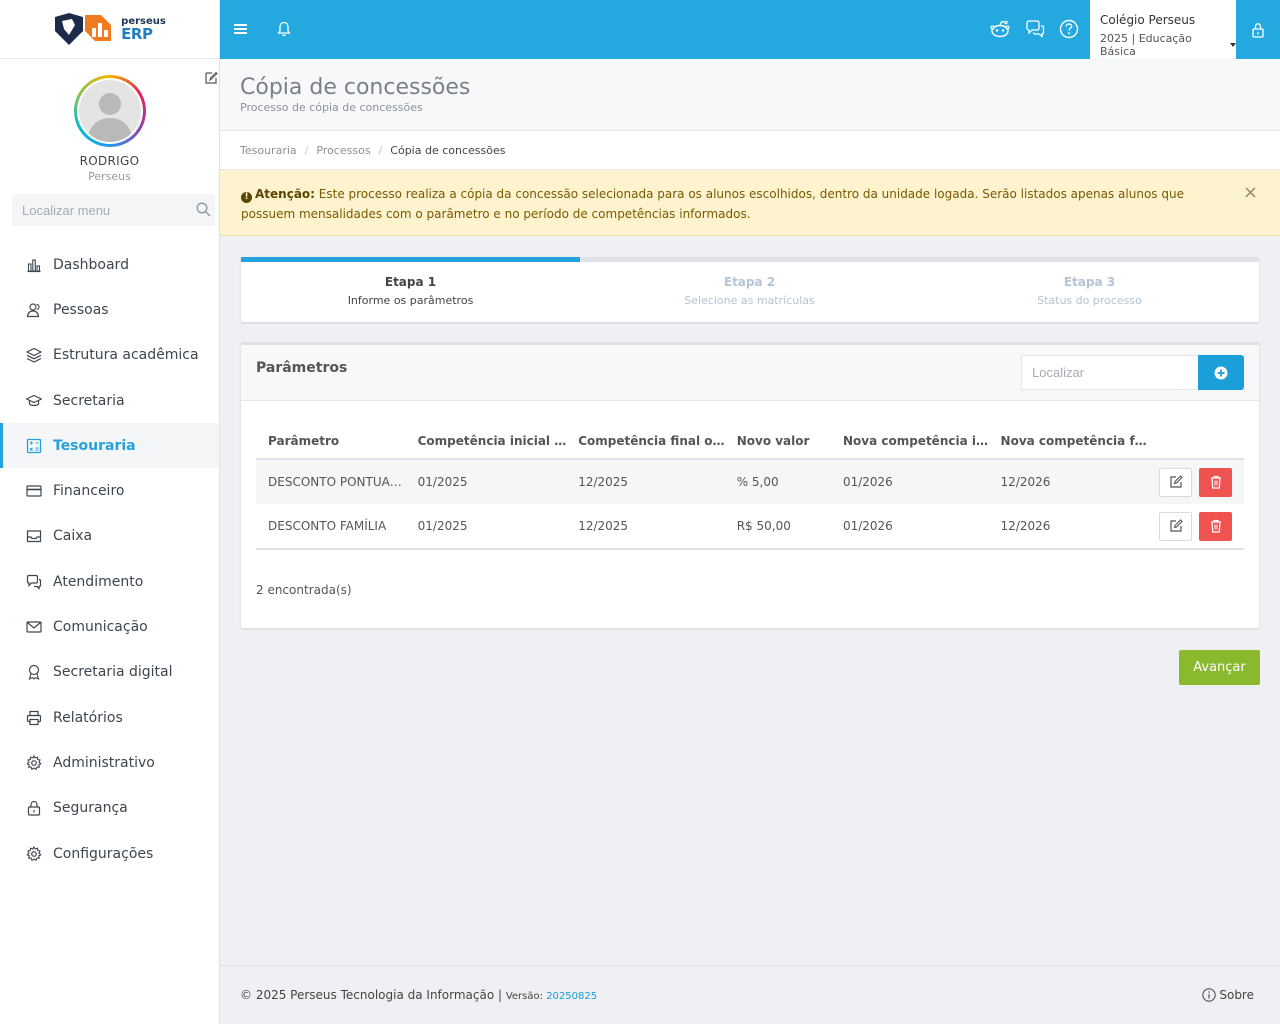 The height and width of the screenshot is (1024, 1280). What do you see at coordinates (1163, 29) in the screenshot?
I see `school-selector: Colégio Perseus 2025 | Educação Básica` at bounding box center [1163, 29].